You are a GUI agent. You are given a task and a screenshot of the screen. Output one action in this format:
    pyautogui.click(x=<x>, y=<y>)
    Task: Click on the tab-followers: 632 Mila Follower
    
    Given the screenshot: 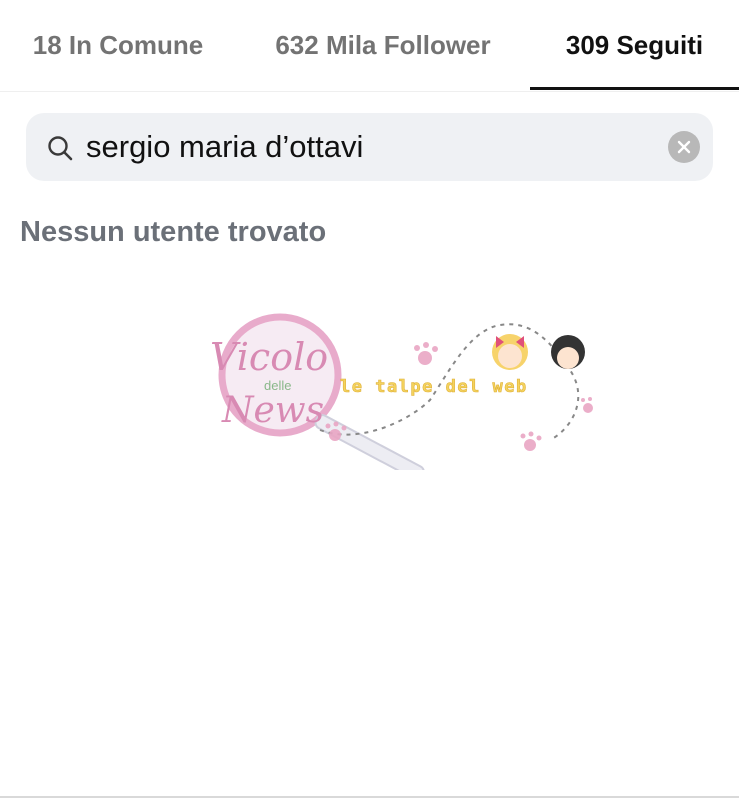 What is the action you would take?
    pyautogui.click(x=383, y=45)
    